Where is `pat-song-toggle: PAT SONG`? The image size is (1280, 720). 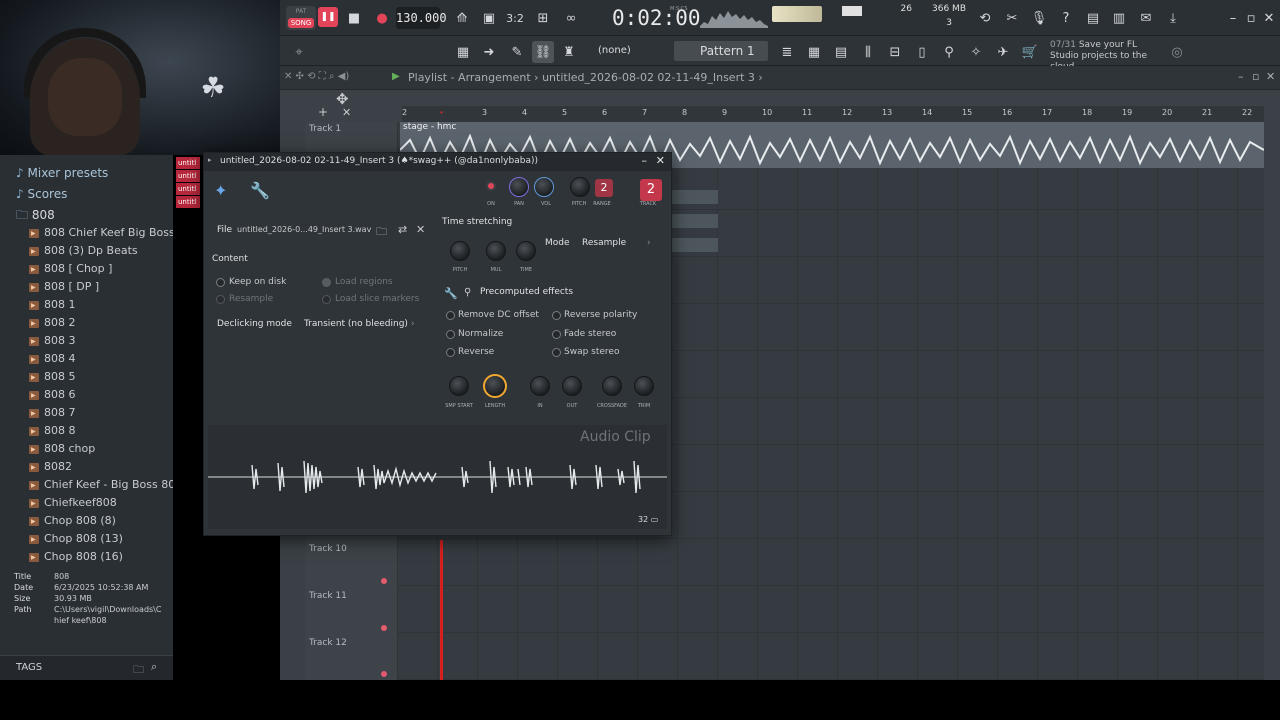
pat-song-toggle: PAT SONG is located at coordinates (301, 18).